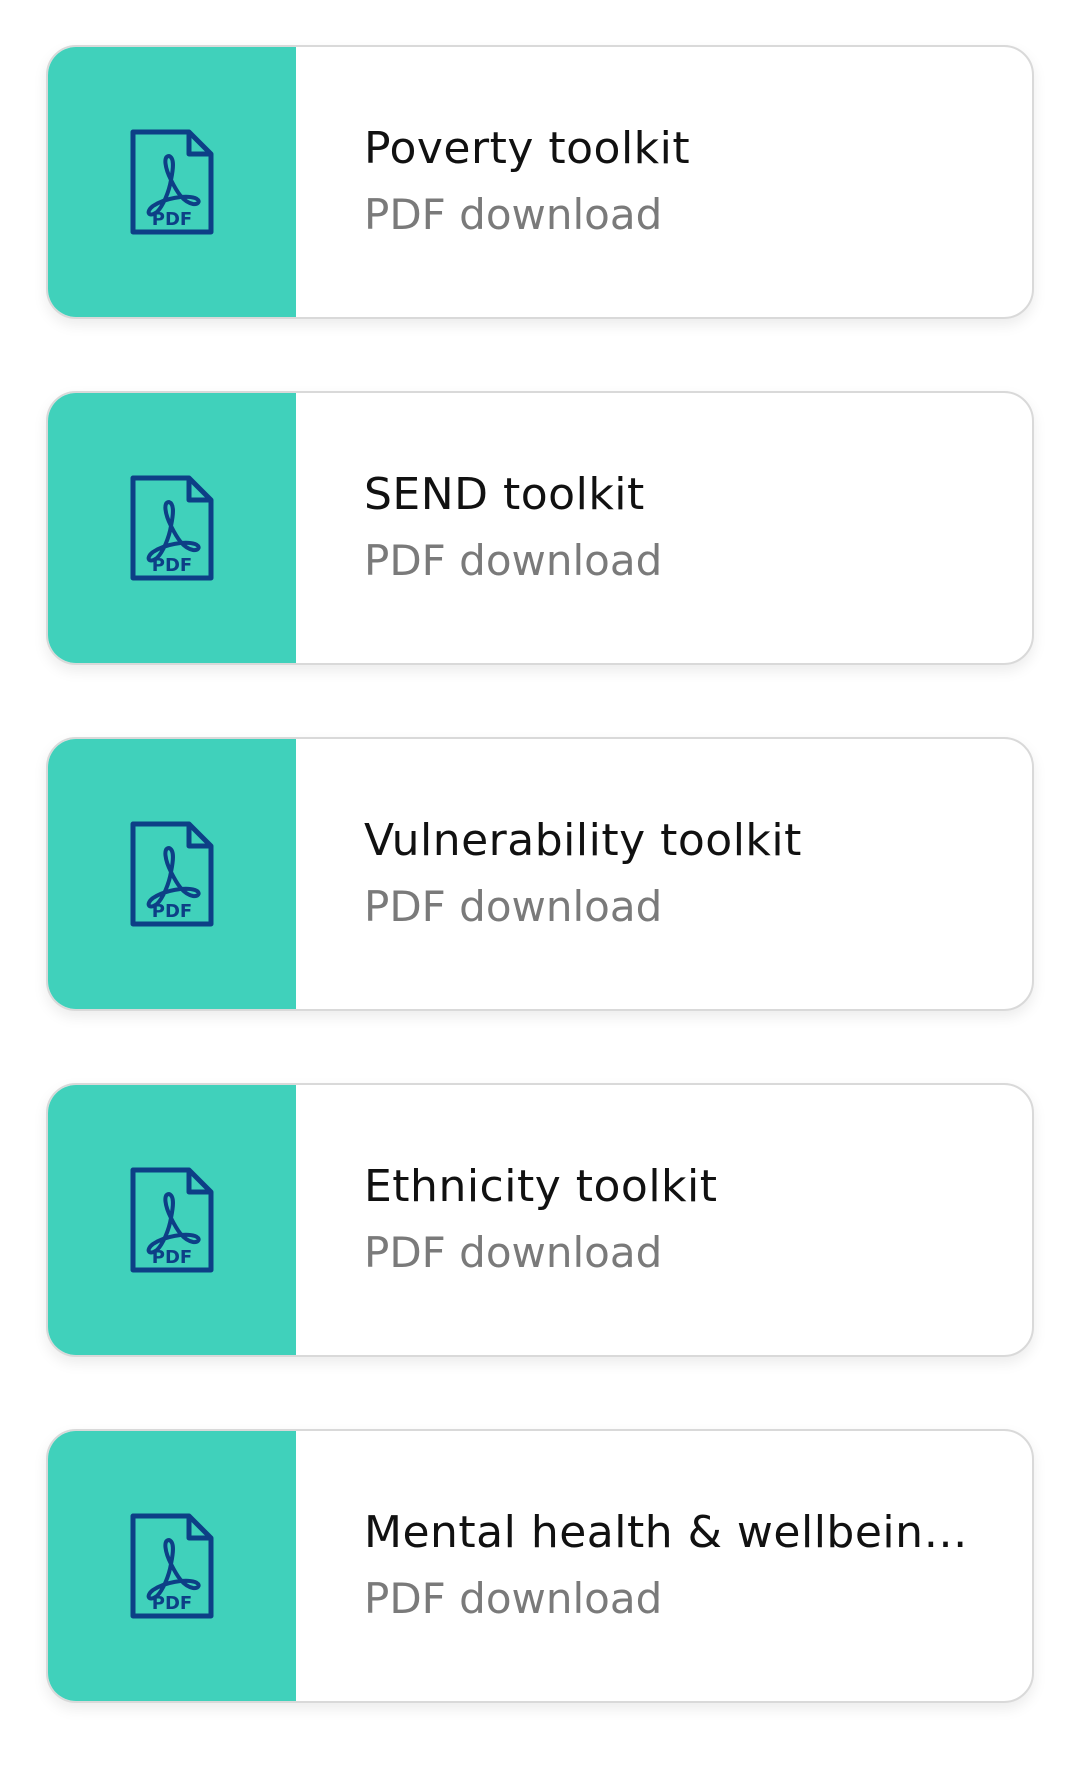 This screenshot has height=1775, width=1080. What do you see at coordinates (583, 840) in the screenshot?
I see `card-title: Vulnerability toolkit` at bounding box center [583, 840].